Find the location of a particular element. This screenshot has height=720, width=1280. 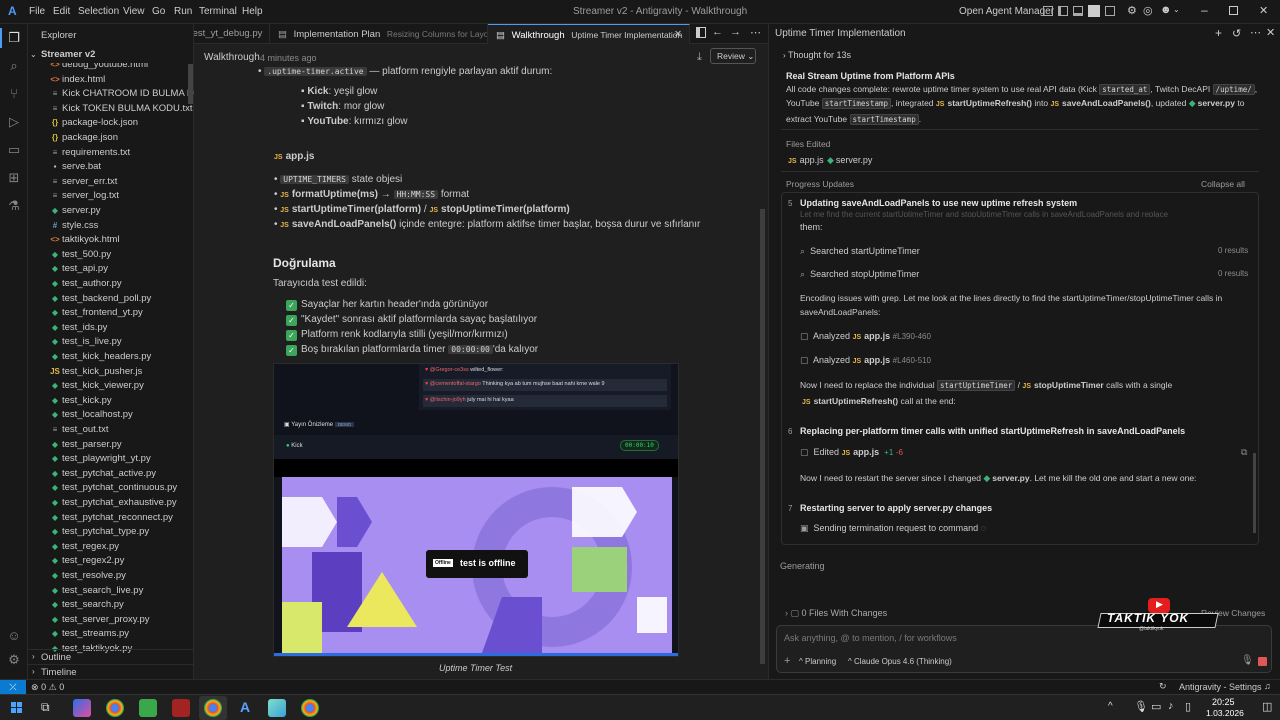

menu-view: View is located at coordinates (134, 11).